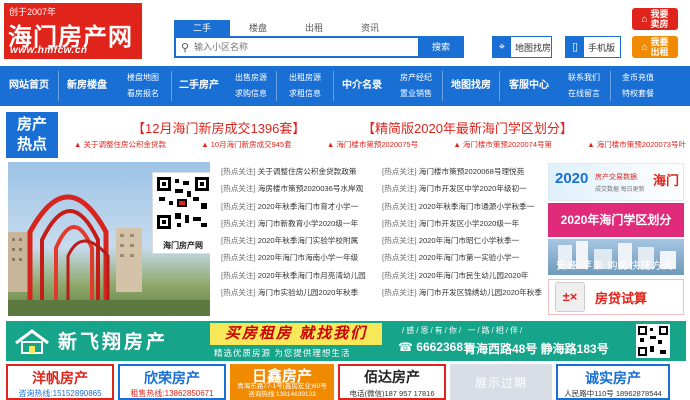  Describe the element at coordinates (202, 28) in the screenshot. I see `search-tab-second-hand: 二手` at that location.